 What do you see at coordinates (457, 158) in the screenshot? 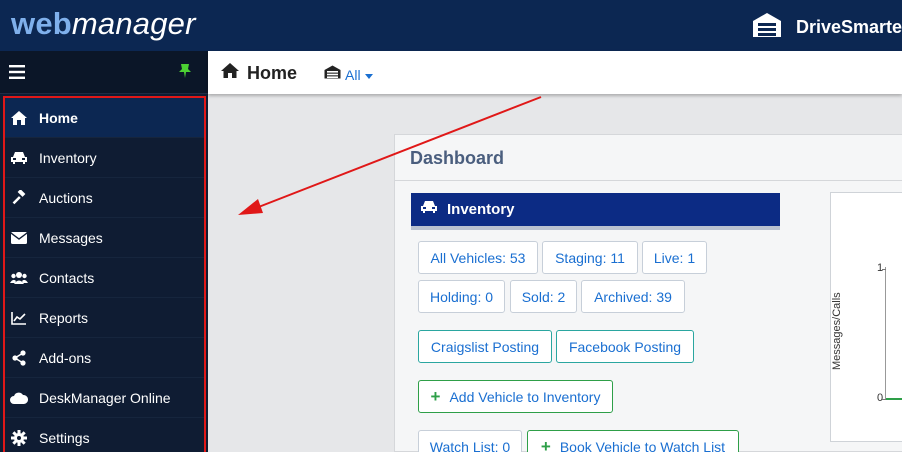
I see `dashboard-title: Dashboard` at bounding box center [457, 158].